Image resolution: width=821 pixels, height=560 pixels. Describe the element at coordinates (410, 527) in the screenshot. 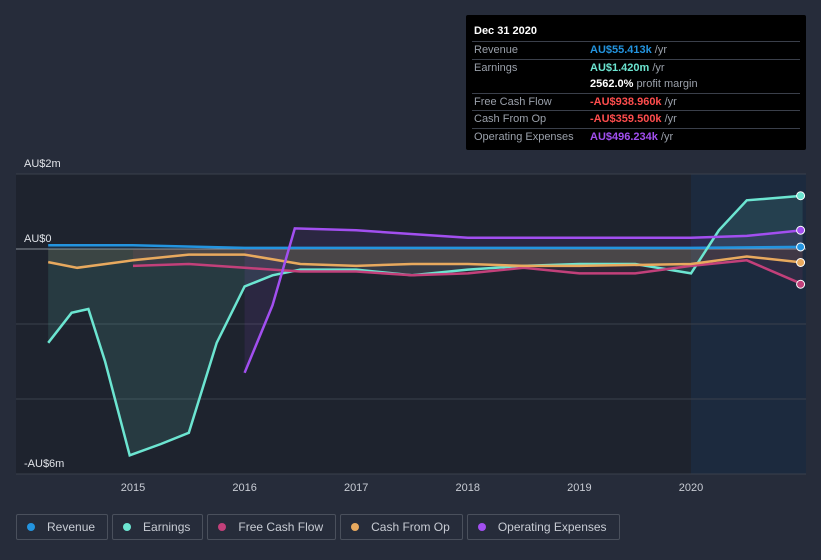

I see `legend-label: Cash From Op` at that location.